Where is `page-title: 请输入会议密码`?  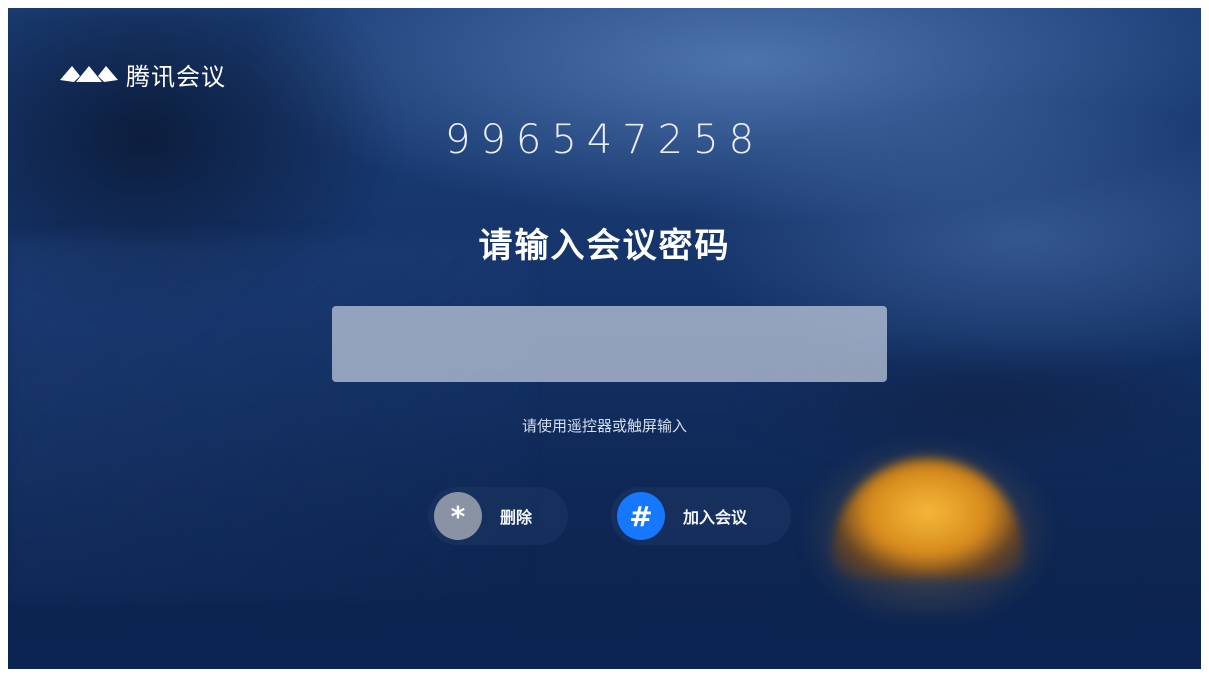
page-title: 请输入会议密码 is located at coordinates (604, 246).